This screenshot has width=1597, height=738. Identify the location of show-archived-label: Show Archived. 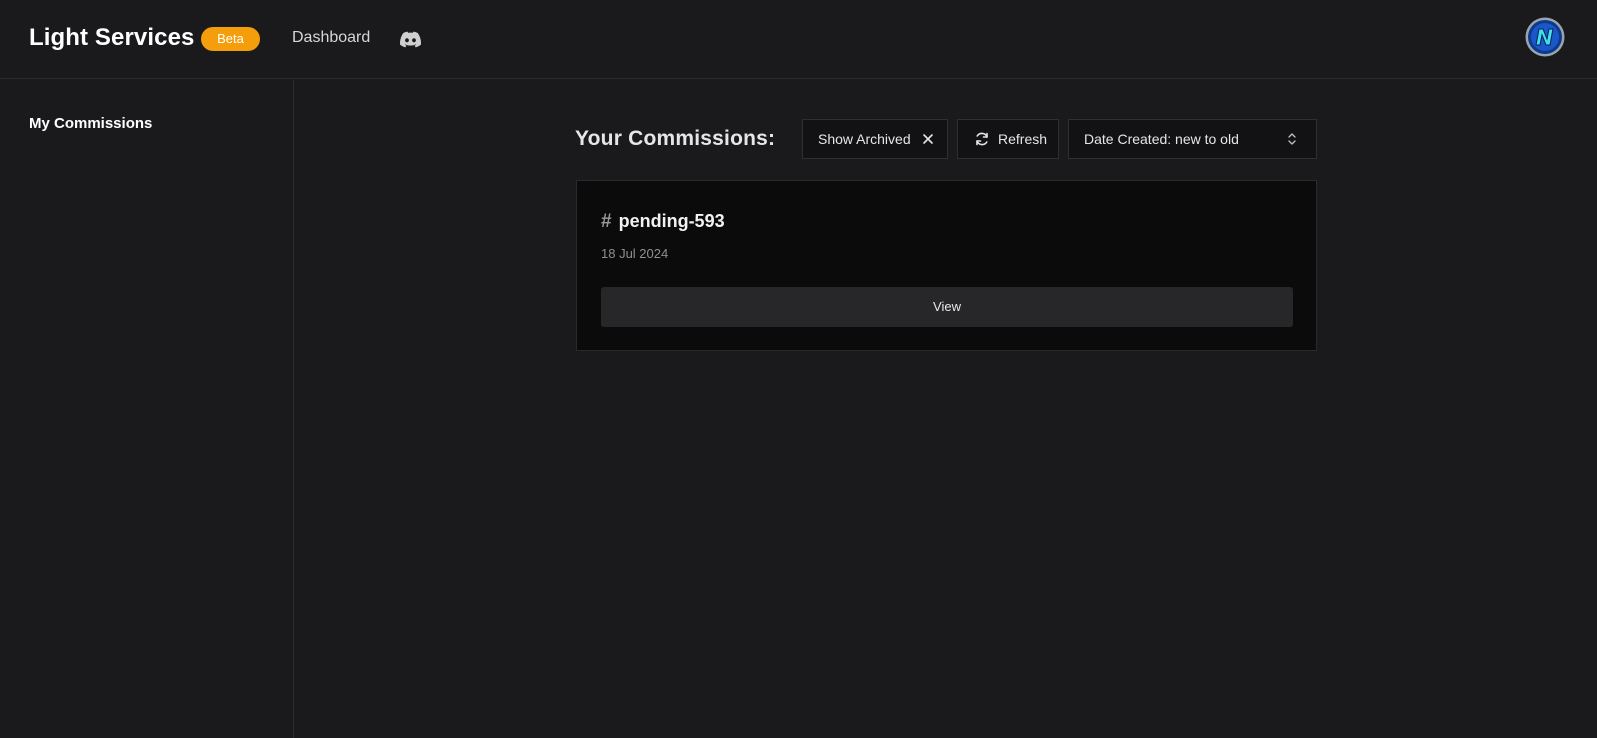
(864, 139).